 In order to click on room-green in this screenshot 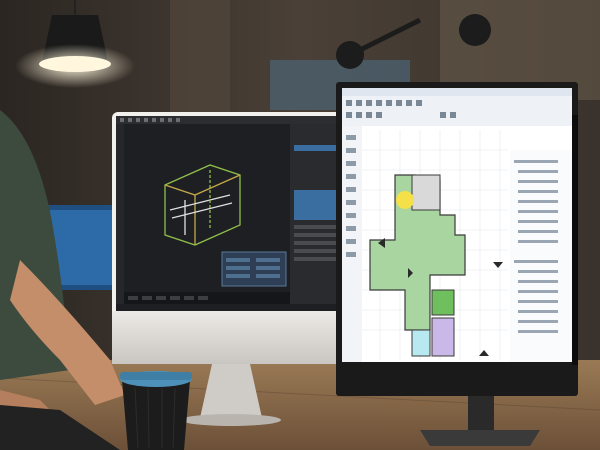, I will do `click(443, 302)`.